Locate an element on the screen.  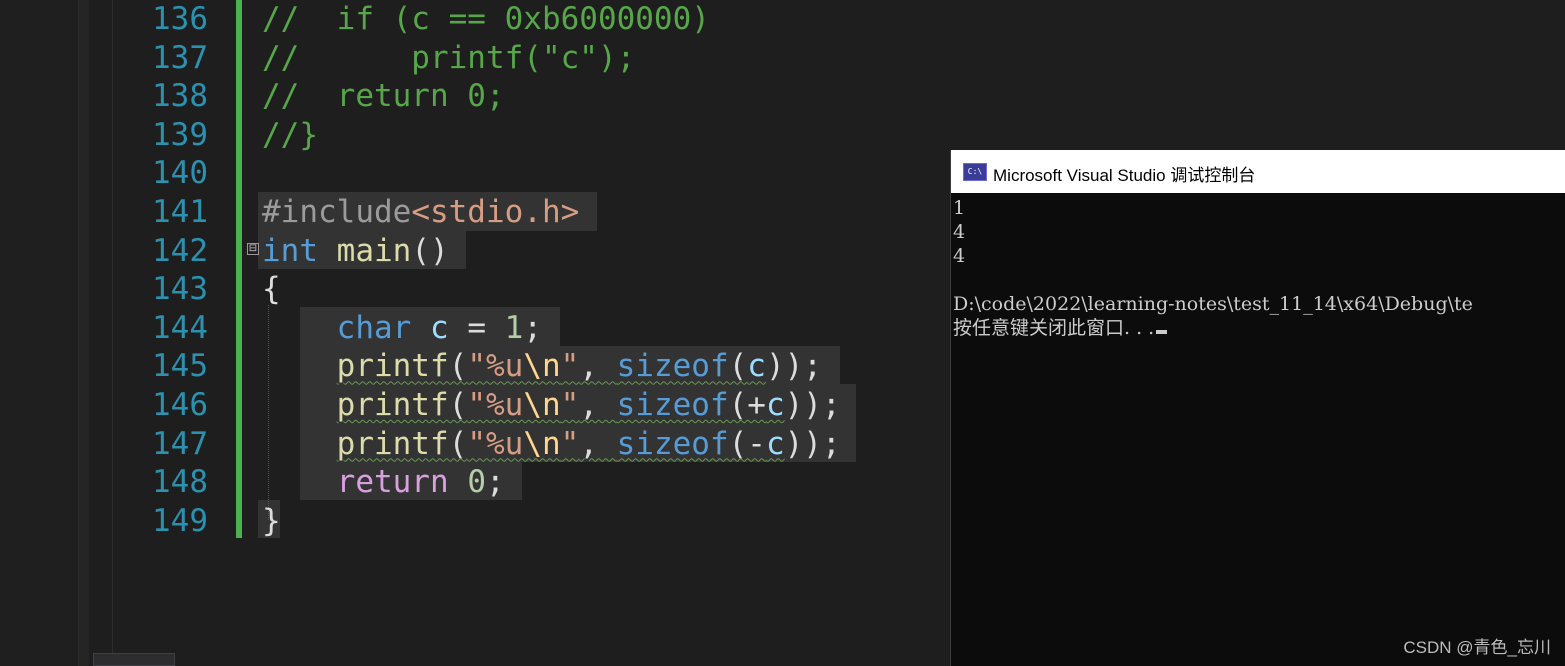
code-token: // return 0; is located at coordinates (383, 96).